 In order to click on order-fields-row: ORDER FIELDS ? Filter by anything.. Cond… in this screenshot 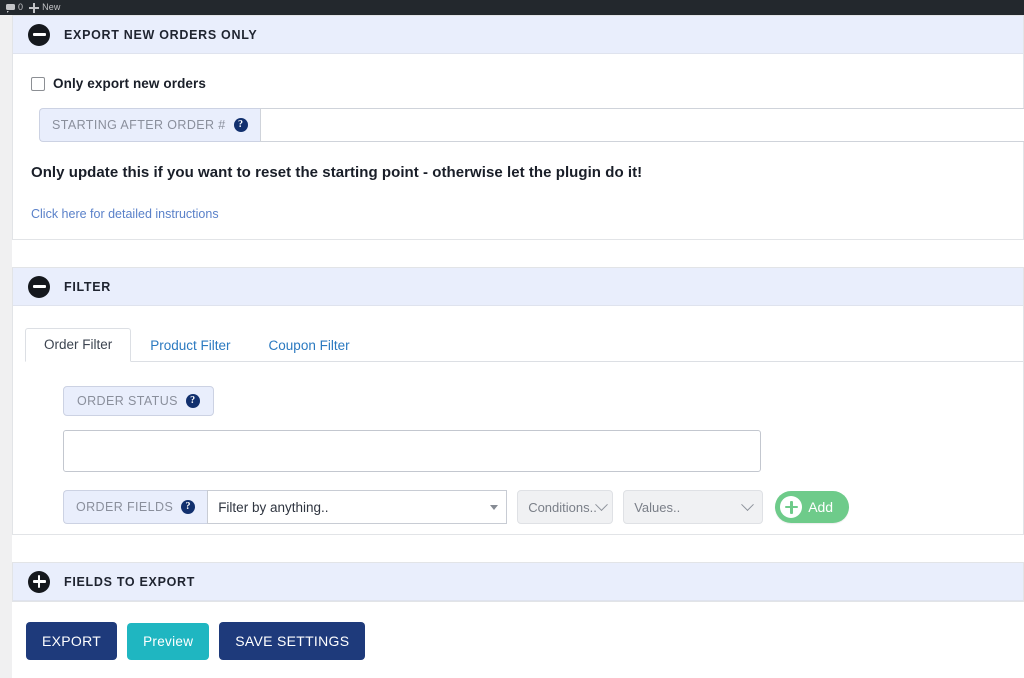, I will do `click(543, 507)`.